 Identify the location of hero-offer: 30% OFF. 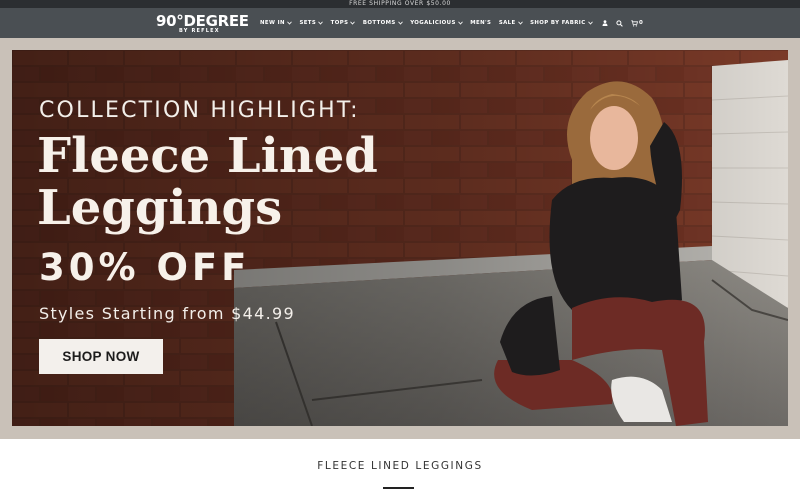
(145, 267).